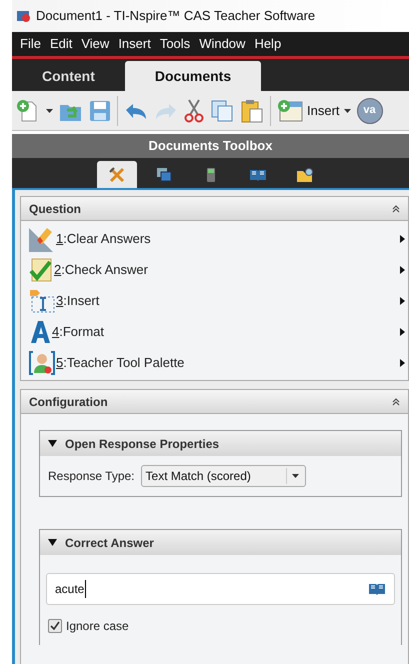  What do you see at coordinates (220, 589) in the screenshot?
I see `answer-field: acute` at bounding box center [220, 589].